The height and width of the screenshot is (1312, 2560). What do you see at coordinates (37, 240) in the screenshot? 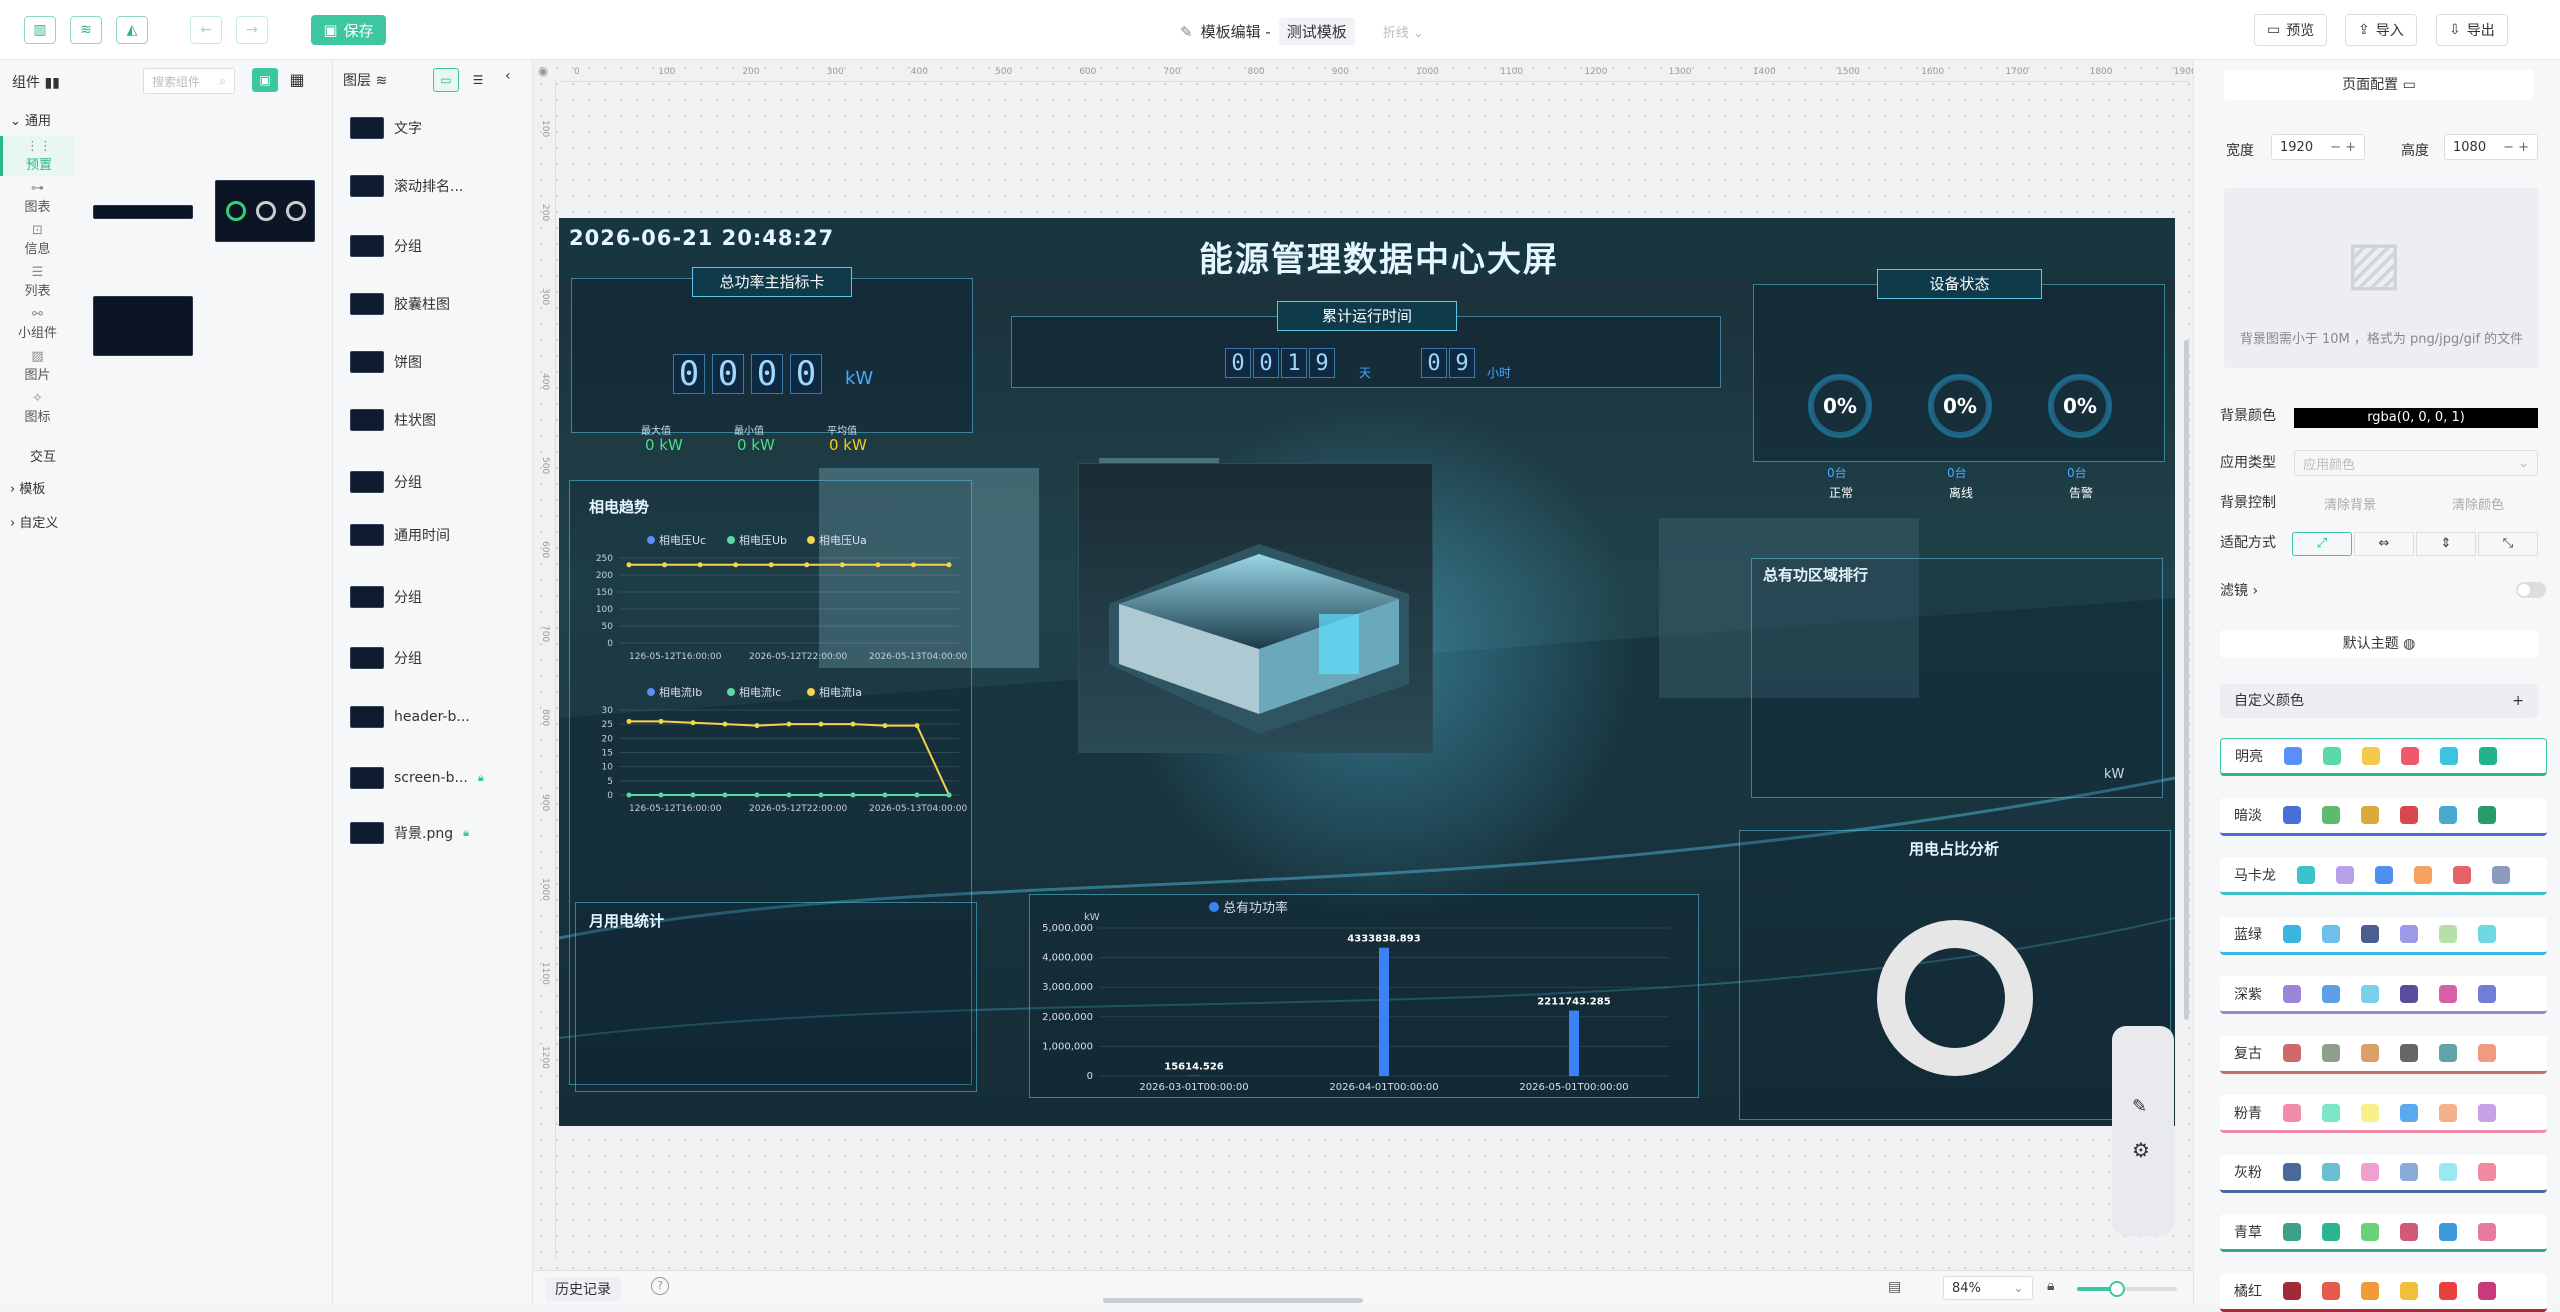
I see `category-info: ⊡信息` at bounding box center [37, 240].